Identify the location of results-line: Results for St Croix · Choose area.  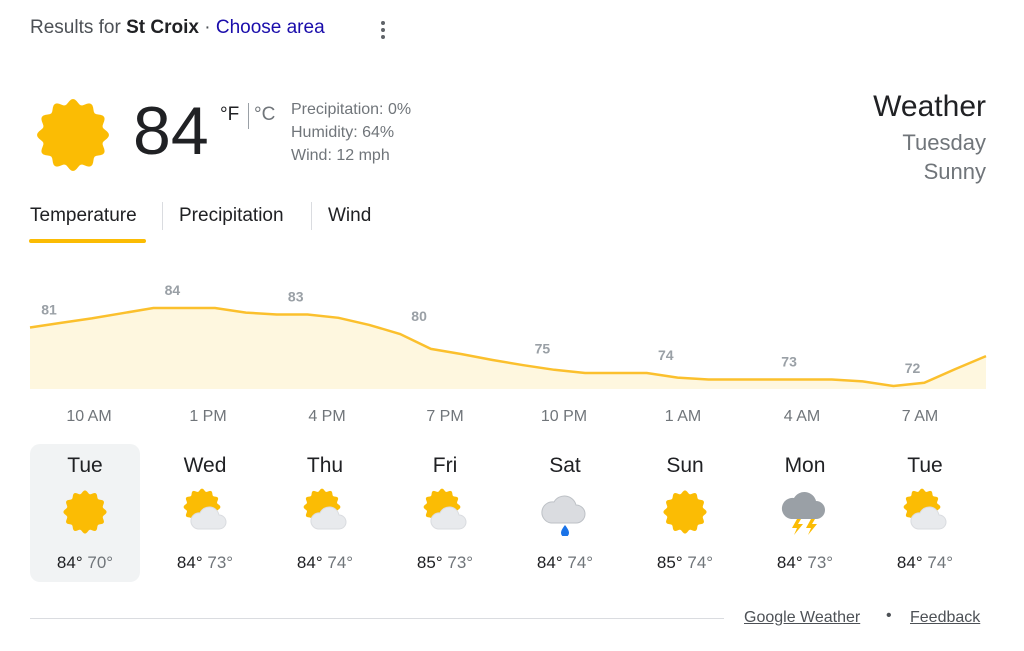
(177, 28).